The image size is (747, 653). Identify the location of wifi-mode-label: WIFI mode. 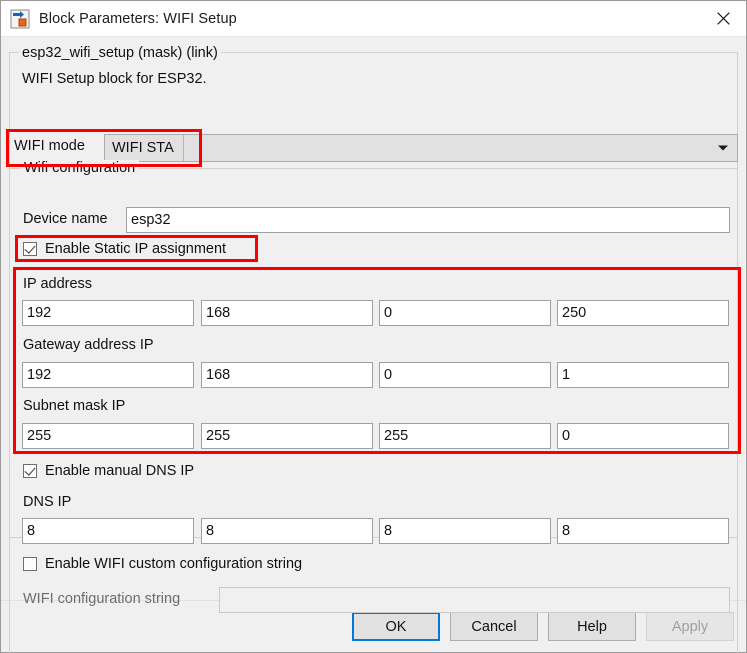
(49, 146).